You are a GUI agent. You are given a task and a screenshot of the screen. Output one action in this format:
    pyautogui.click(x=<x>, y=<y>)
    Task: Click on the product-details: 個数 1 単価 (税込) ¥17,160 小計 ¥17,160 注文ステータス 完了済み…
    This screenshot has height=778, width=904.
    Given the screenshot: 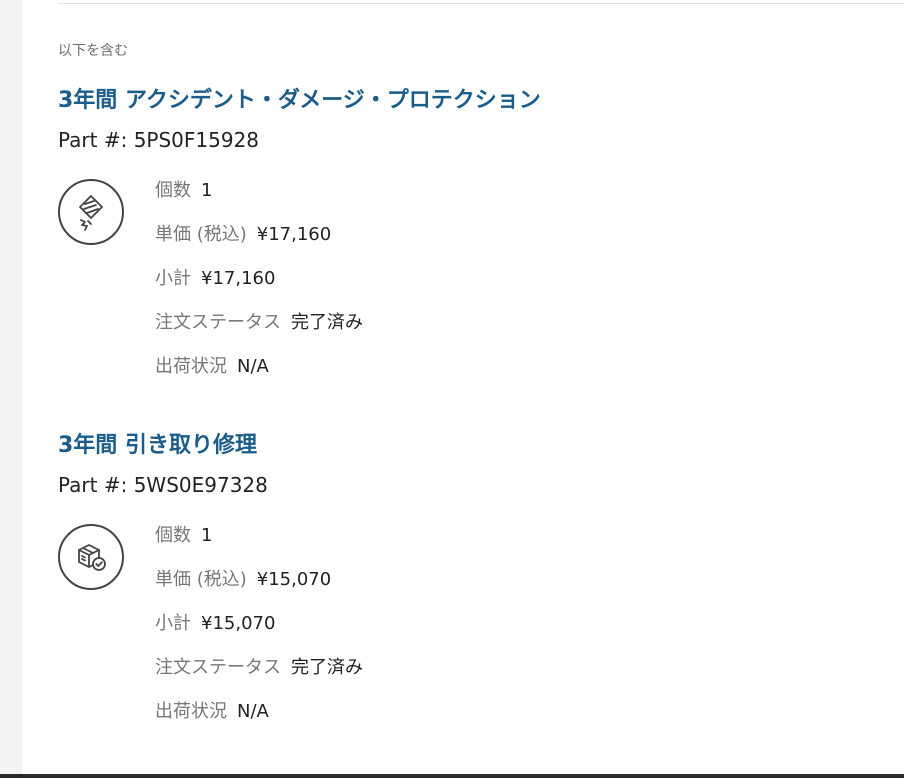 What is the action you would take?
    pyautogui.click(x=259, y=289)
    